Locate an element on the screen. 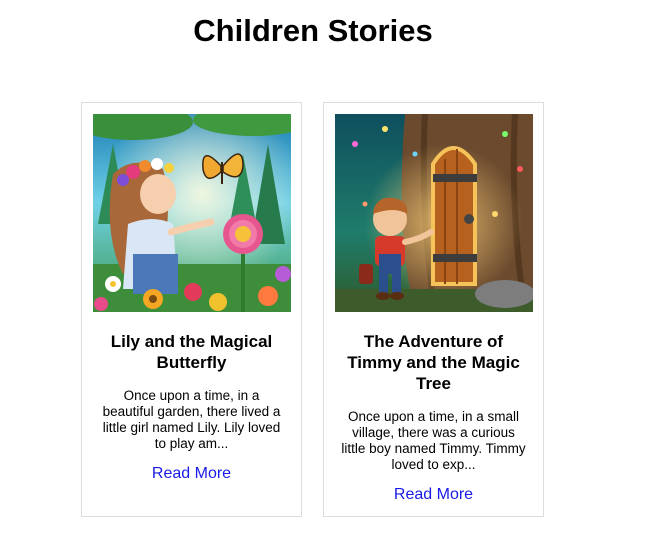 This screenshot has height=538, width=671. story-image-timmy is located at coordinates (434, 213).